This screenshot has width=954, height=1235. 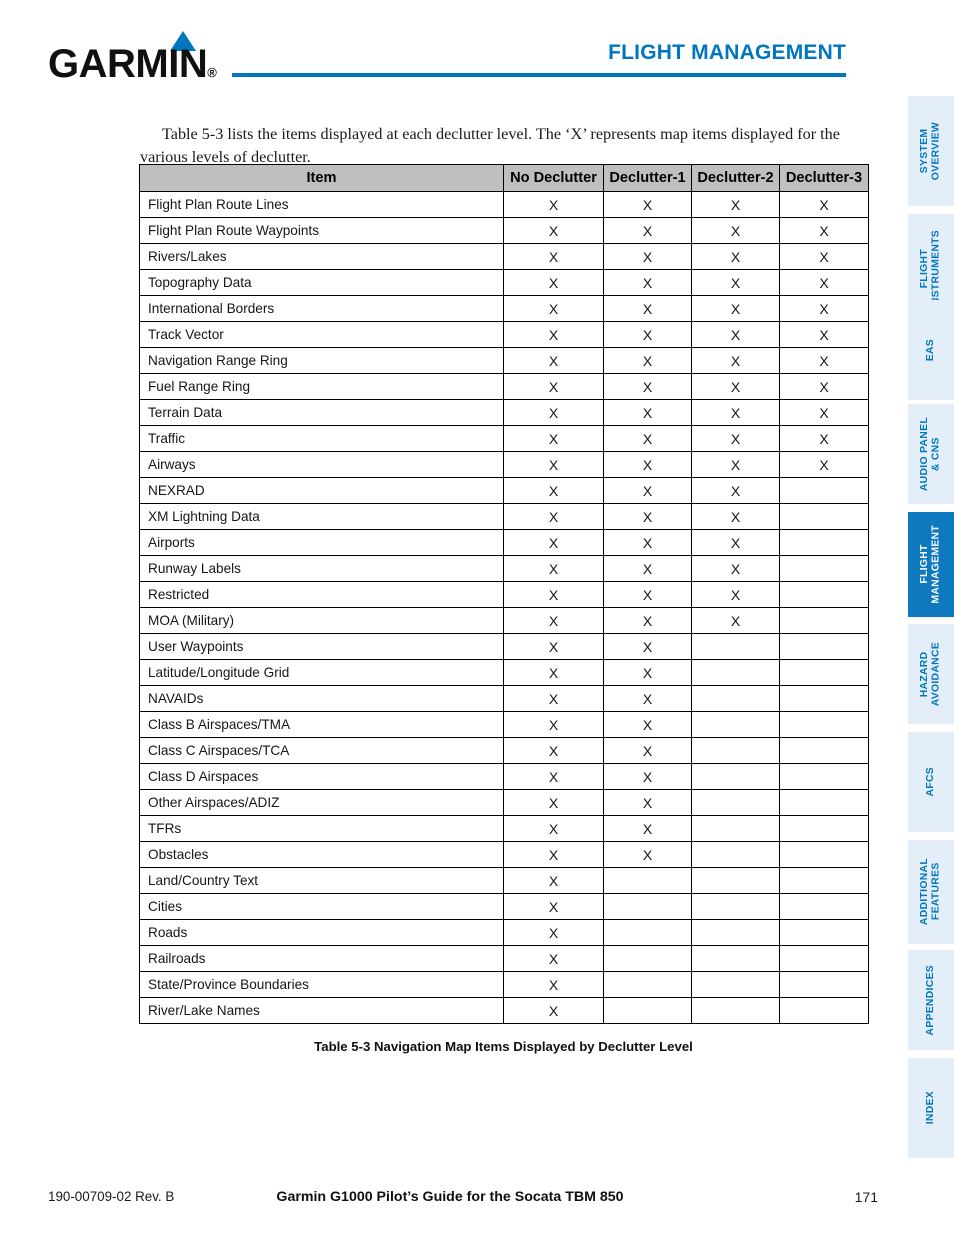 I want to click on table-cell-item: Terrain Data, so click(x=321, y=412).